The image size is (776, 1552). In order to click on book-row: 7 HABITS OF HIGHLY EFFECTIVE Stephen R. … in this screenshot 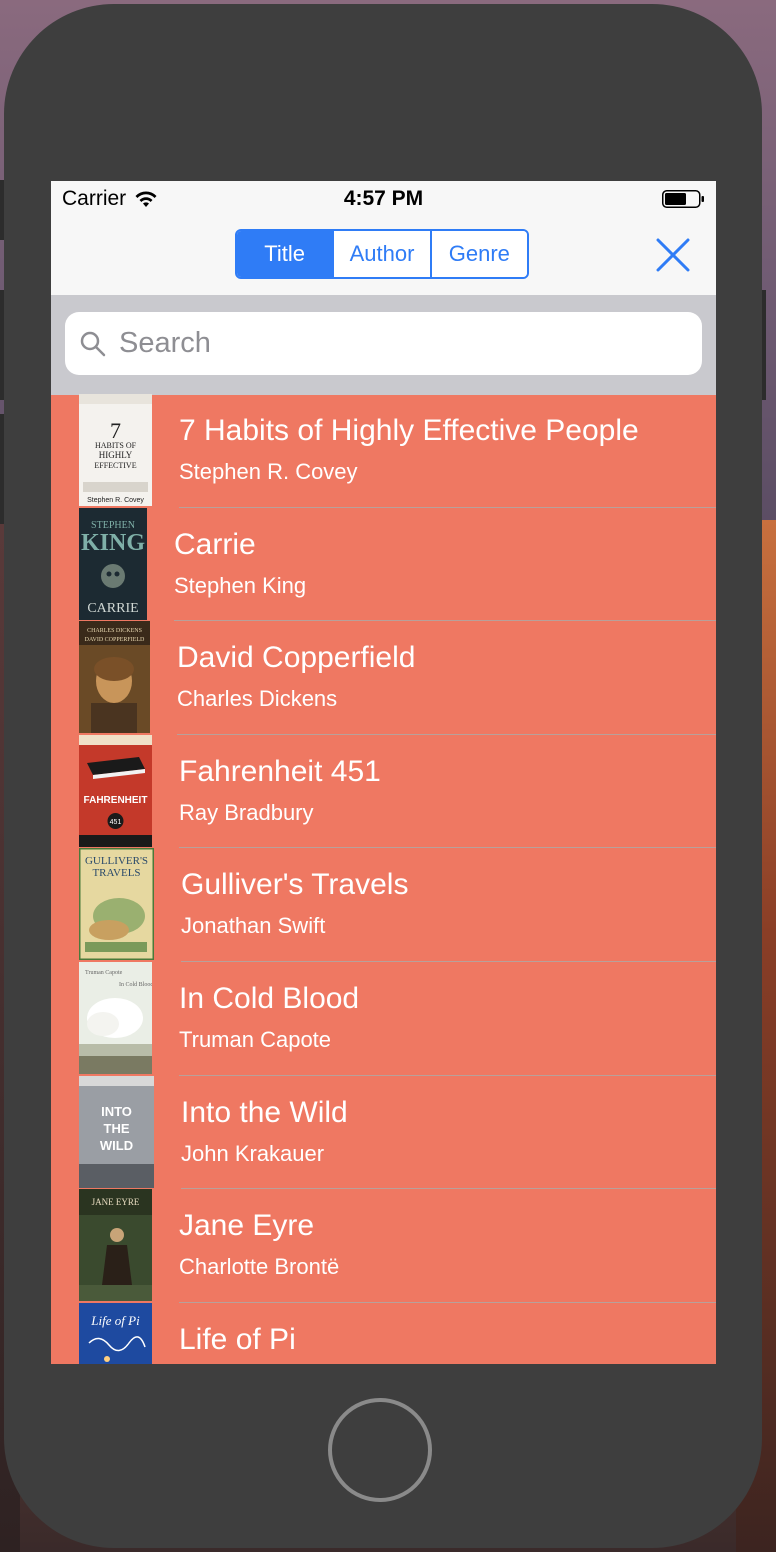, I will do `click(383, 451)`.